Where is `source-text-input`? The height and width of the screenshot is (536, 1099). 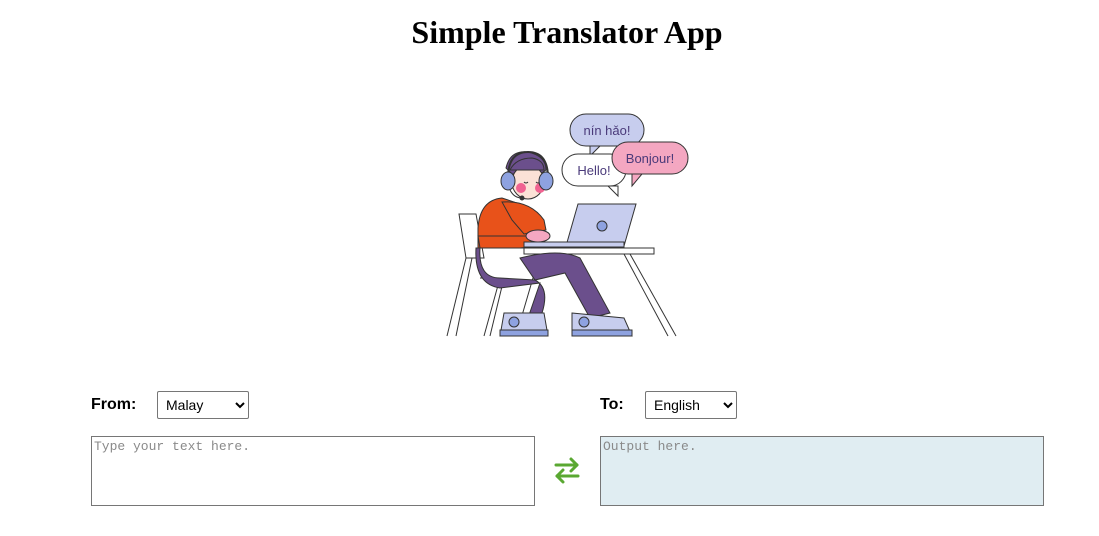
source-text-input is located at coordinates (313, 471).